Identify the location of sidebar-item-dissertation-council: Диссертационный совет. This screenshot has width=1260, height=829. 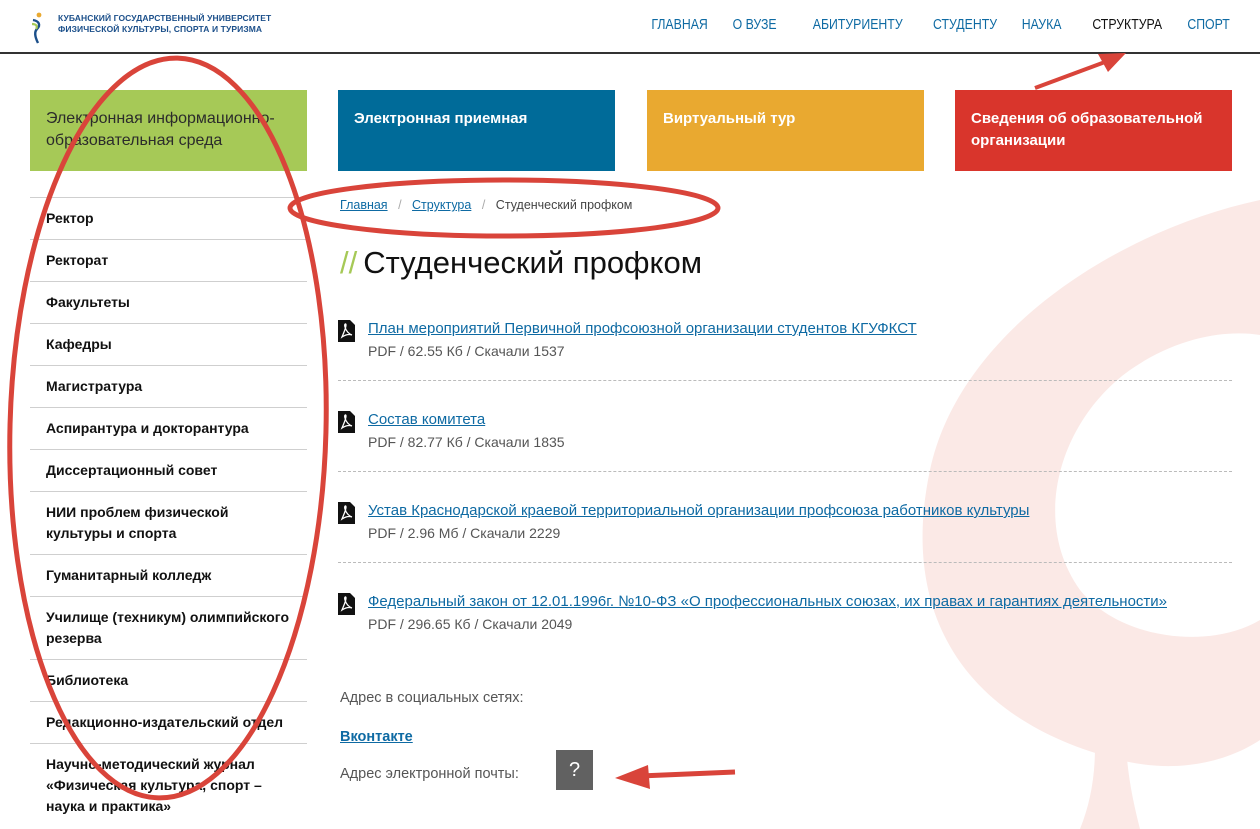
(168, 470).